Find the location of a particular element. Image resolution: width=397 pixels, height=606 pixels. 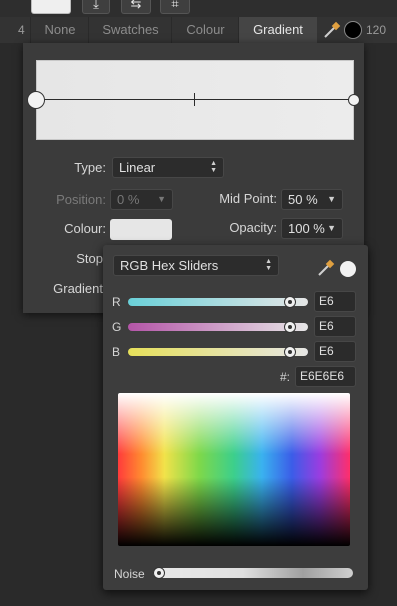

opacity-select: 100 % ▼ is located at coordinates (312, 228).